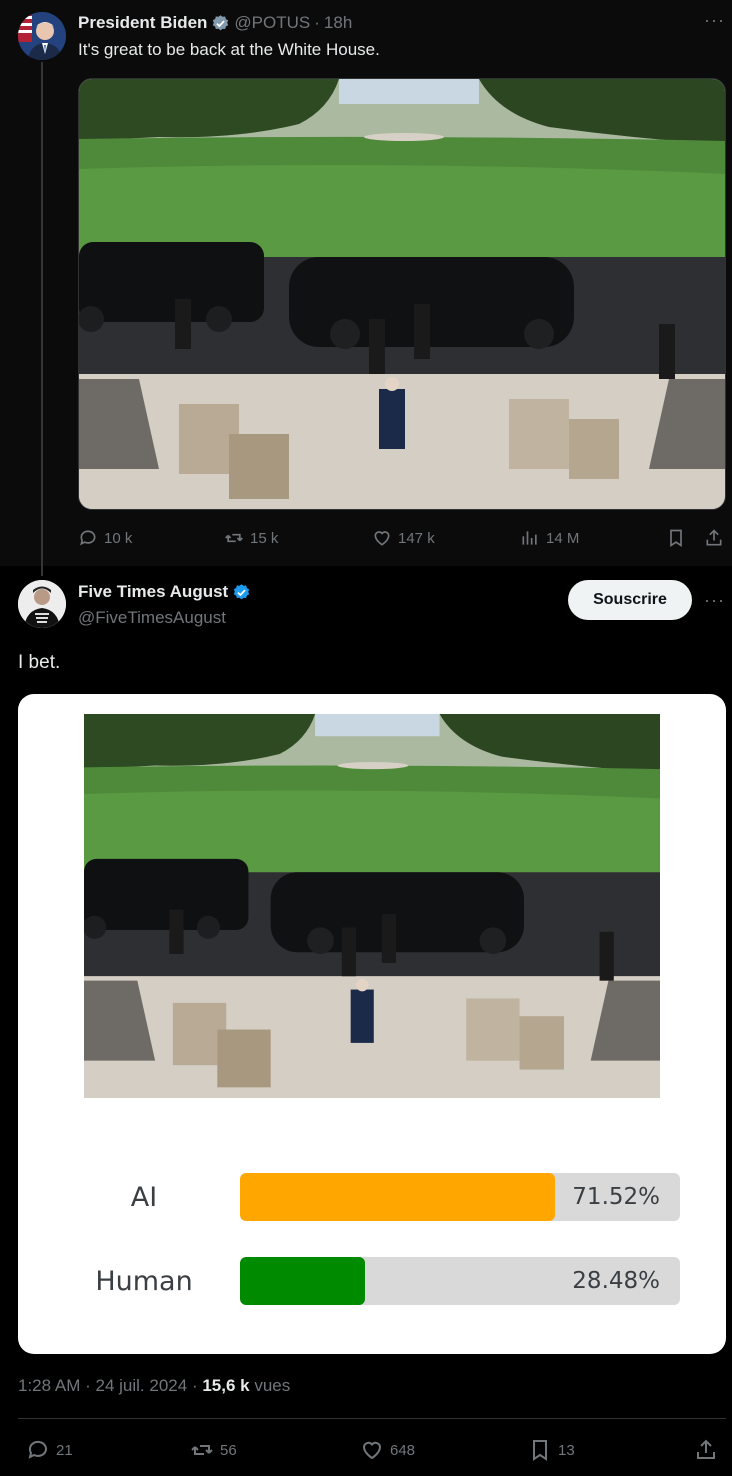  Describe the element at coordinates (630, 600) in the screenshot. I see `subscribe-button: Souscrire` at that location.